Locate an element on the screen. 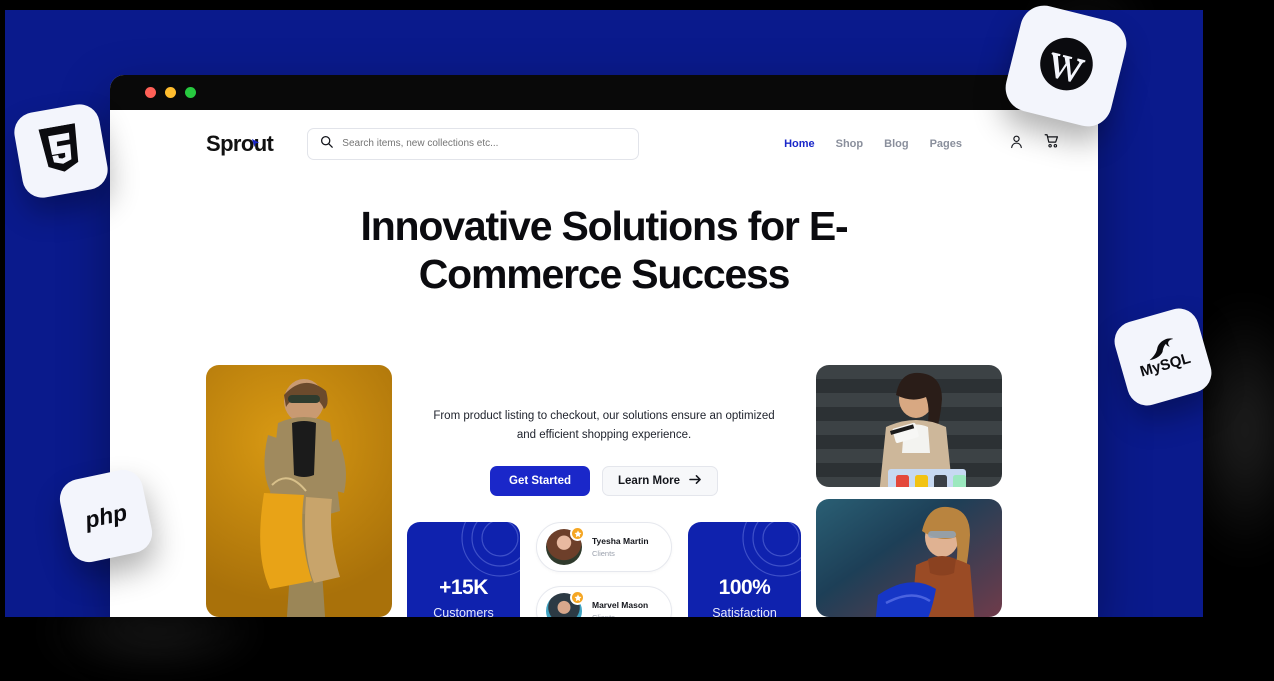 The width and height of the screenshot is (1274, 681). testimonial-card: Marvel Mason Clients is located at coordinates (604, 601).